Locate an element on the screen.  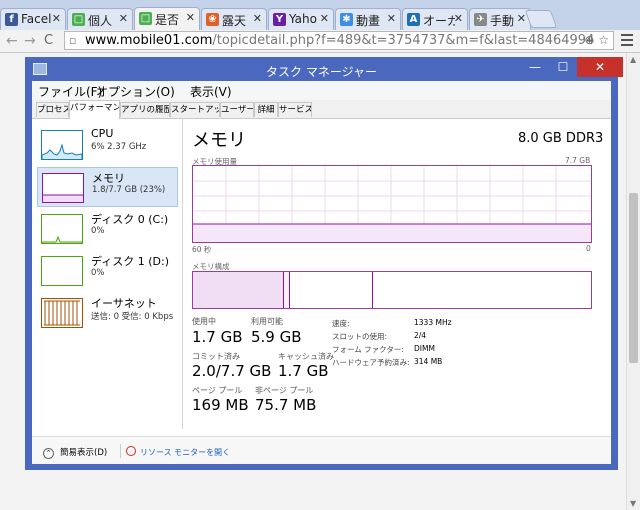
browser-tab: Y Yaho ✕ is located at coordinates (301, 19).